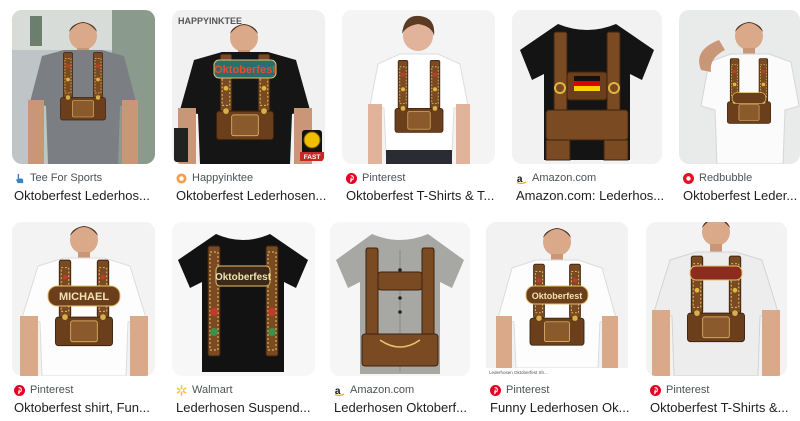 The image size is (800, 421). I want to click on image-black-shirt-model: HAPPYINKTEE Oktoberfest FAST, so click(248, 87).